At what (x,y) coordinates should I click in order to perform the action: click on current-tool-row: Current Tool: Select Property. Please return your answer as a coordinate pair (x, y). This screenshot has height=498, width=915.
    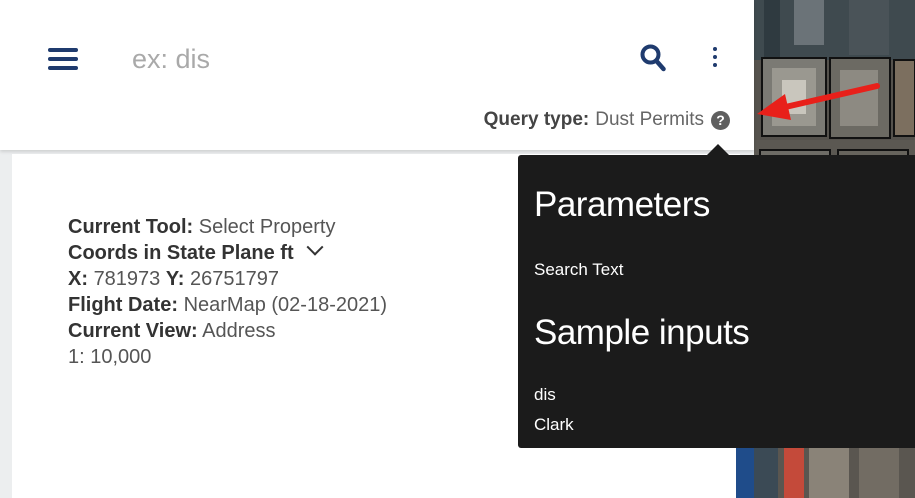
    Looking at the image, I should click on (227, 227).